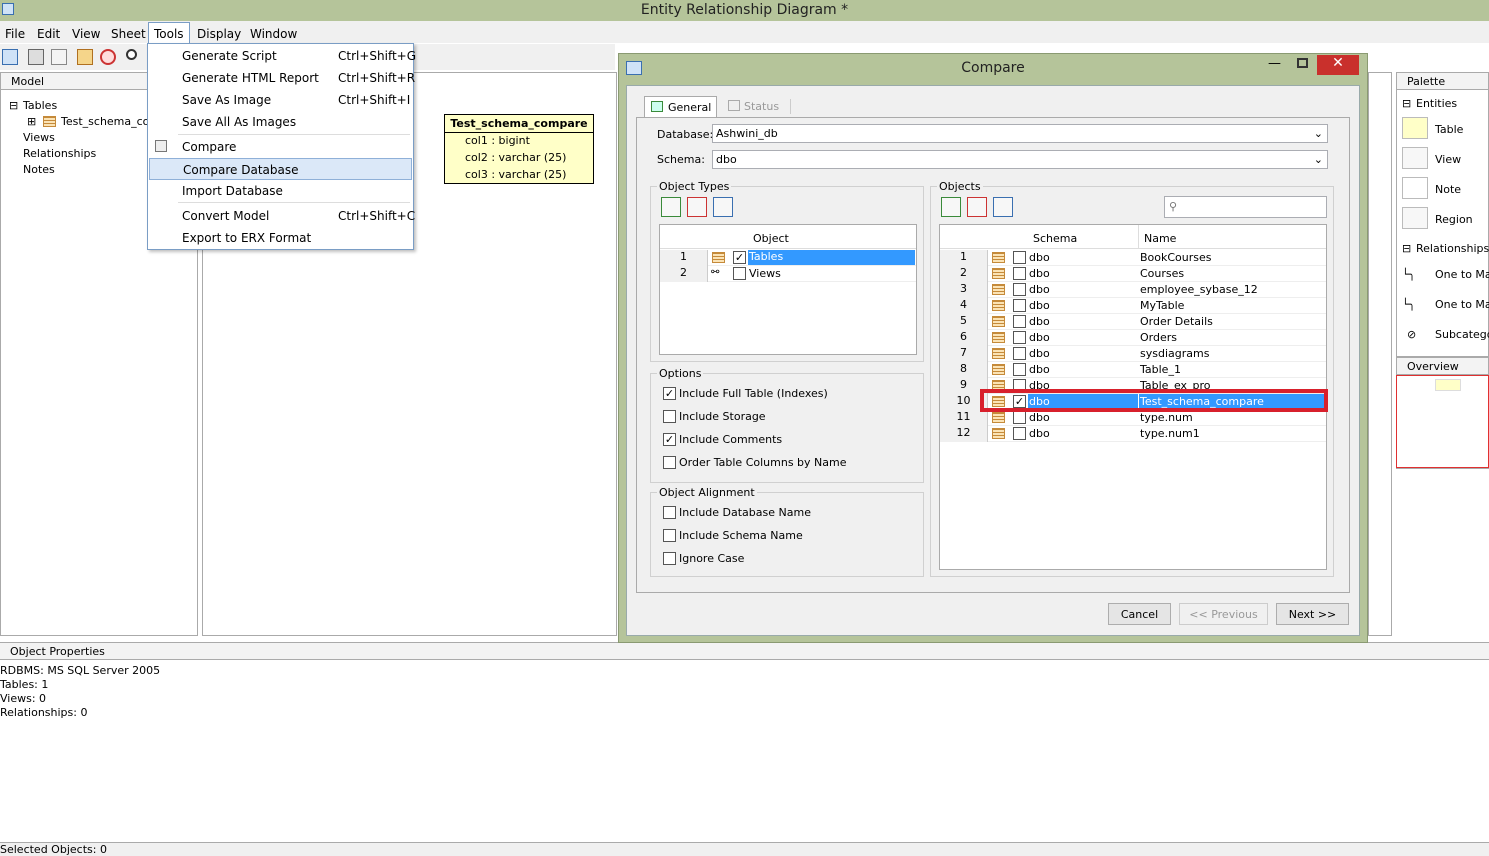  I want to click on ignore-case-checkbox, so click(669, 558).